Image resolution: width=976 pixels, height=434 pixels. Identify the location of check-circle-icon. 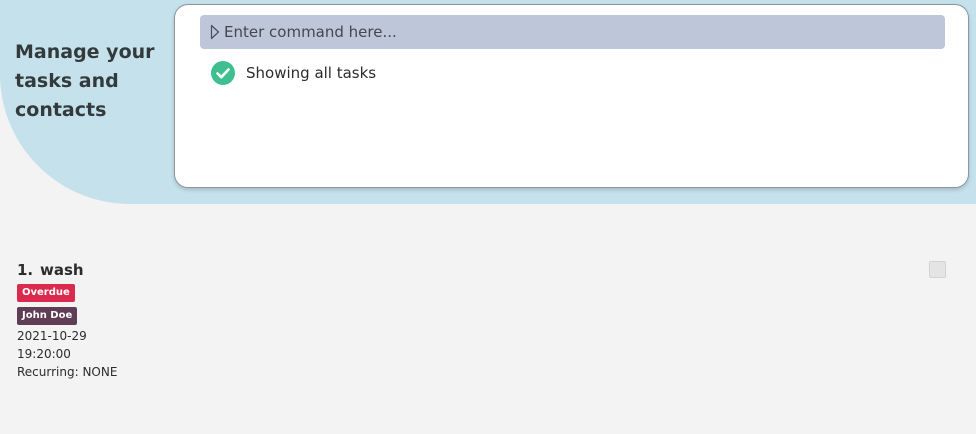
(223, 73).